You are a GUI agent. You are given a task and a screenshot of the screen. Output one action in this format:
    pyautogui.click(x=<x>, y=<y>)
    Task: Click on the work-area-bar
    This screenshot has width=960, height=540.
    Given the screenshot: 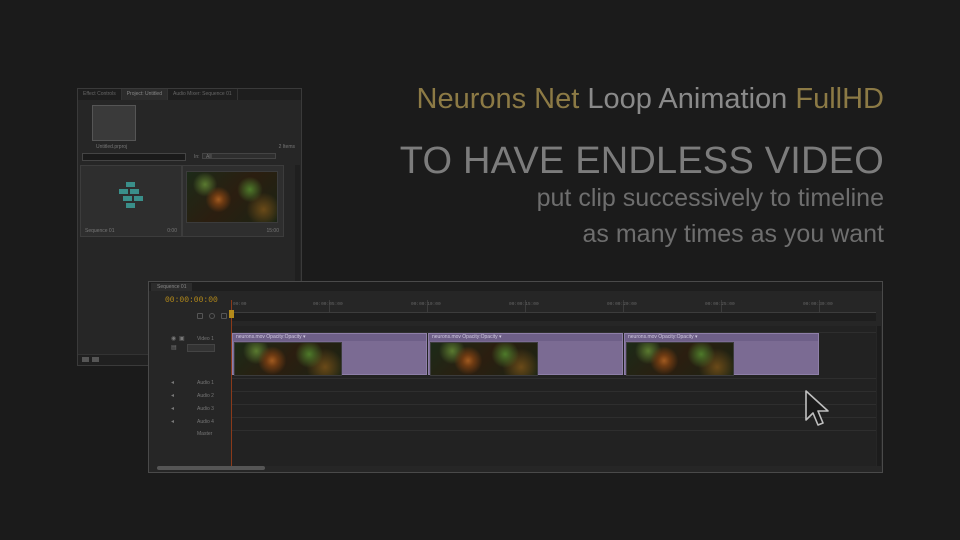 What is the action you would take?
    pyautogui.click(x=553, y=317)
    